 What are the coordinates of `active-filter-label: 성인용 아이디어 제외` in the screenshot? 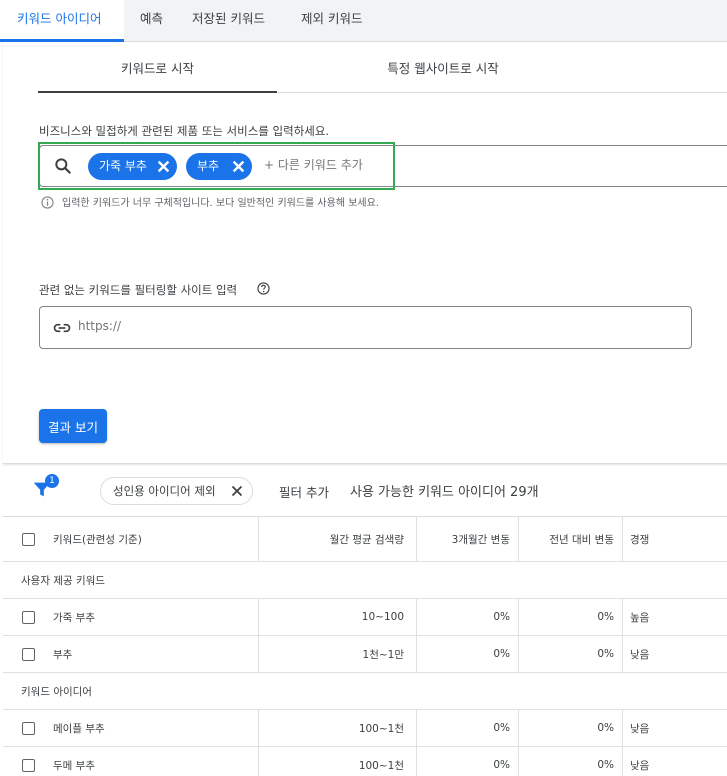 It's located at (164, 491).